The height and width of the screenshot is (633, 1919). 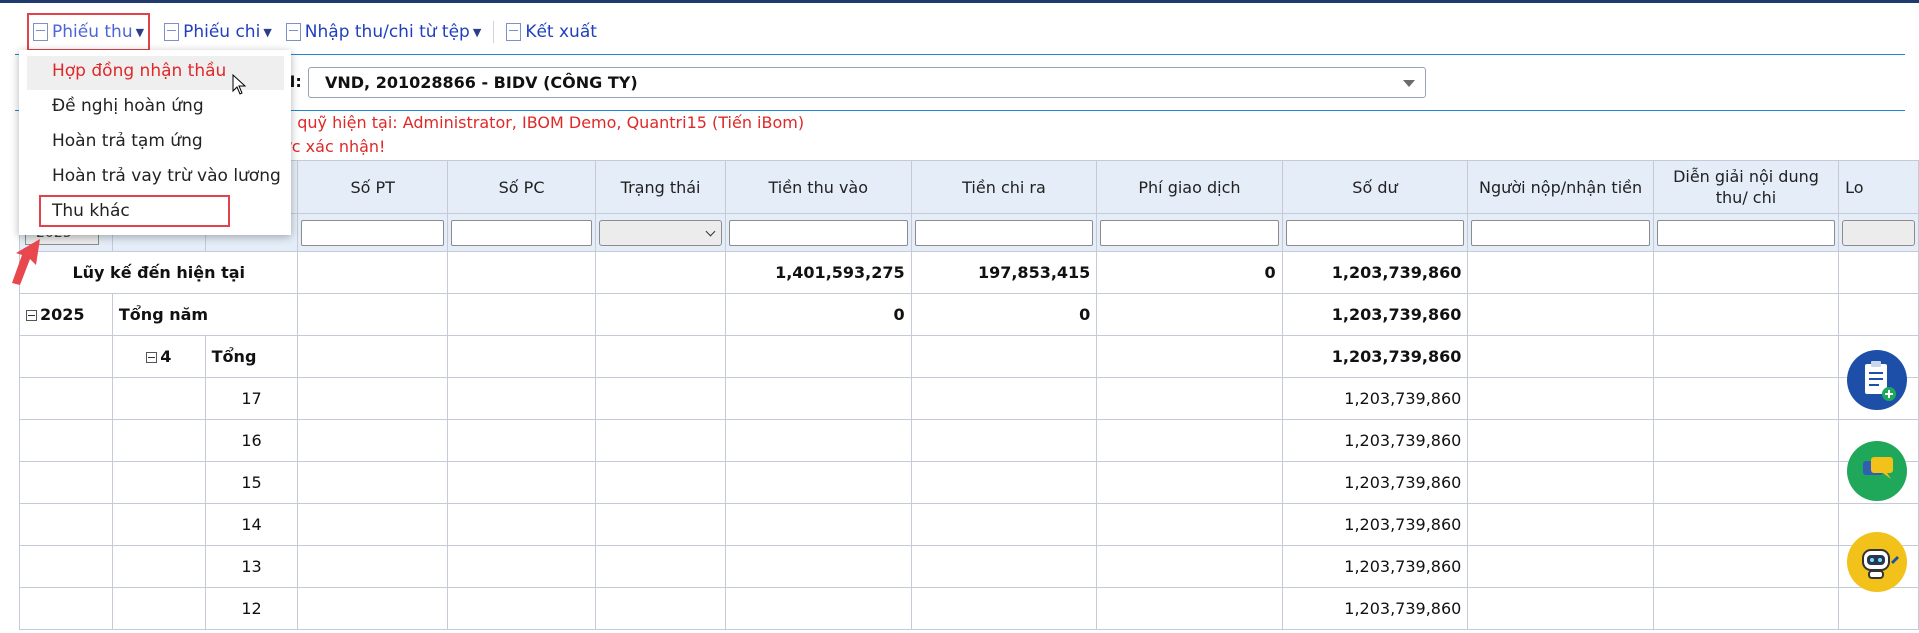 I want to click on filter-payer-cell, so click(x=1560, y=232).